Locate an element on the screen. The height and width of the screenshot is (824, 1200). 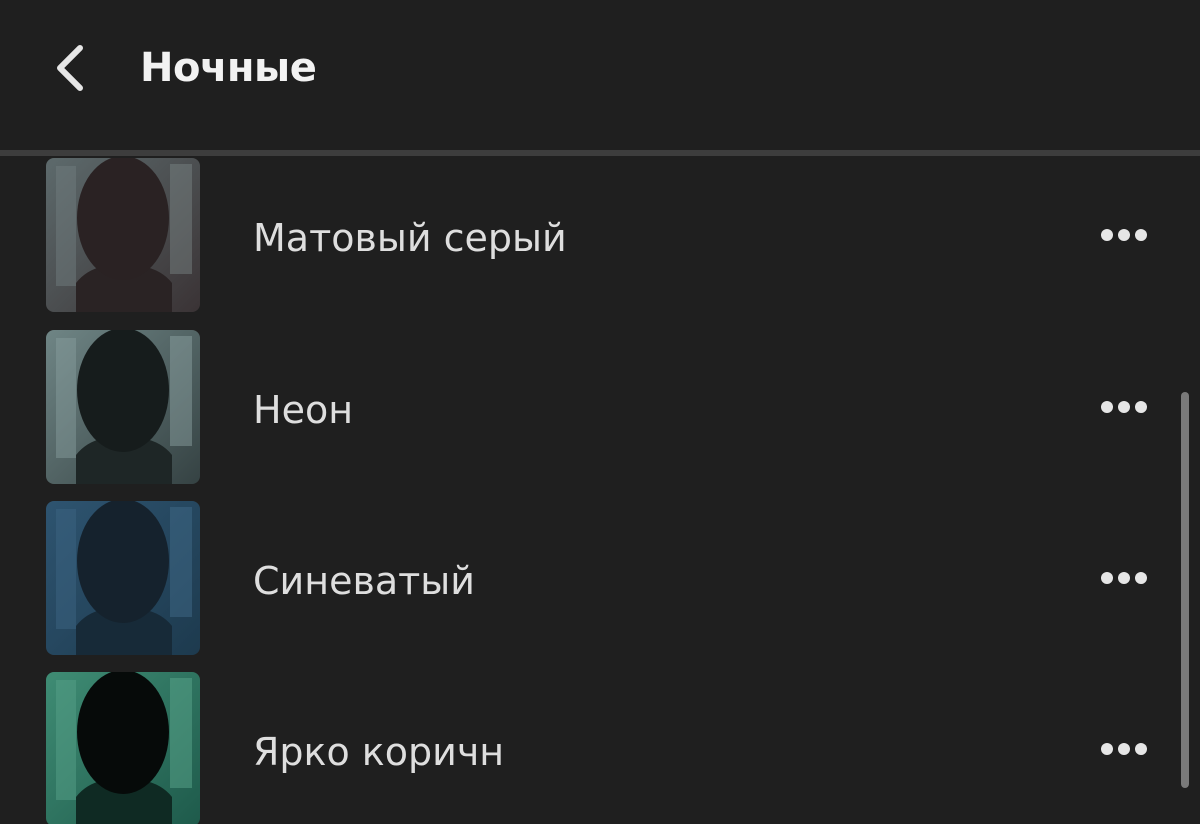
back-button is located at coordinates (70, 68).